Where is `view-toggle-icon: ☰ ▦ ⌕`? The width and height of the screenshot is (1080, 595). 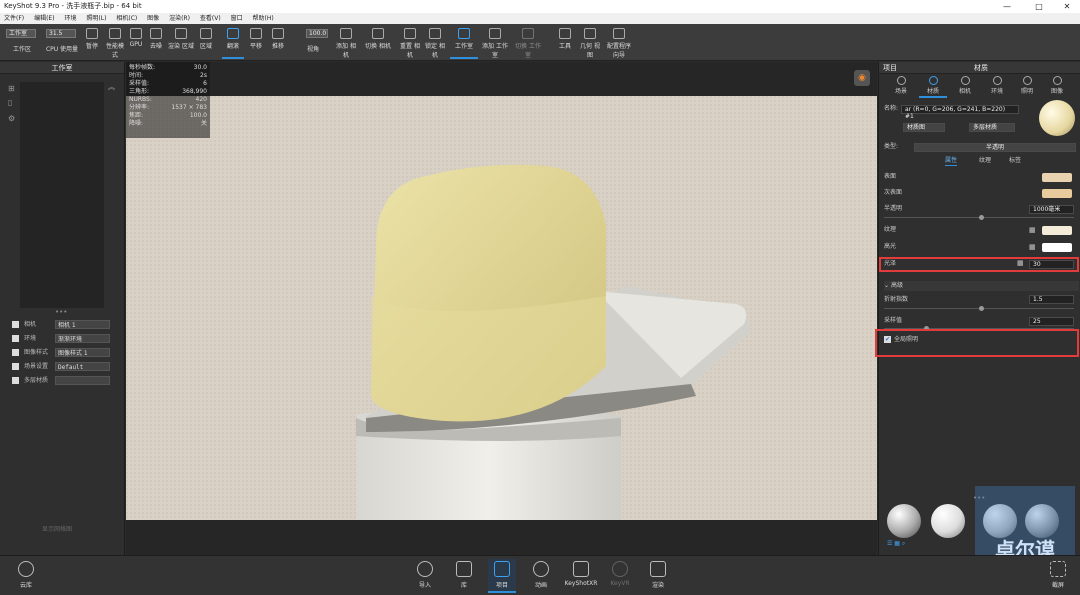
view-toggle-icon: ☰ ▦ ⌕ is located at coordinates (896, 544).